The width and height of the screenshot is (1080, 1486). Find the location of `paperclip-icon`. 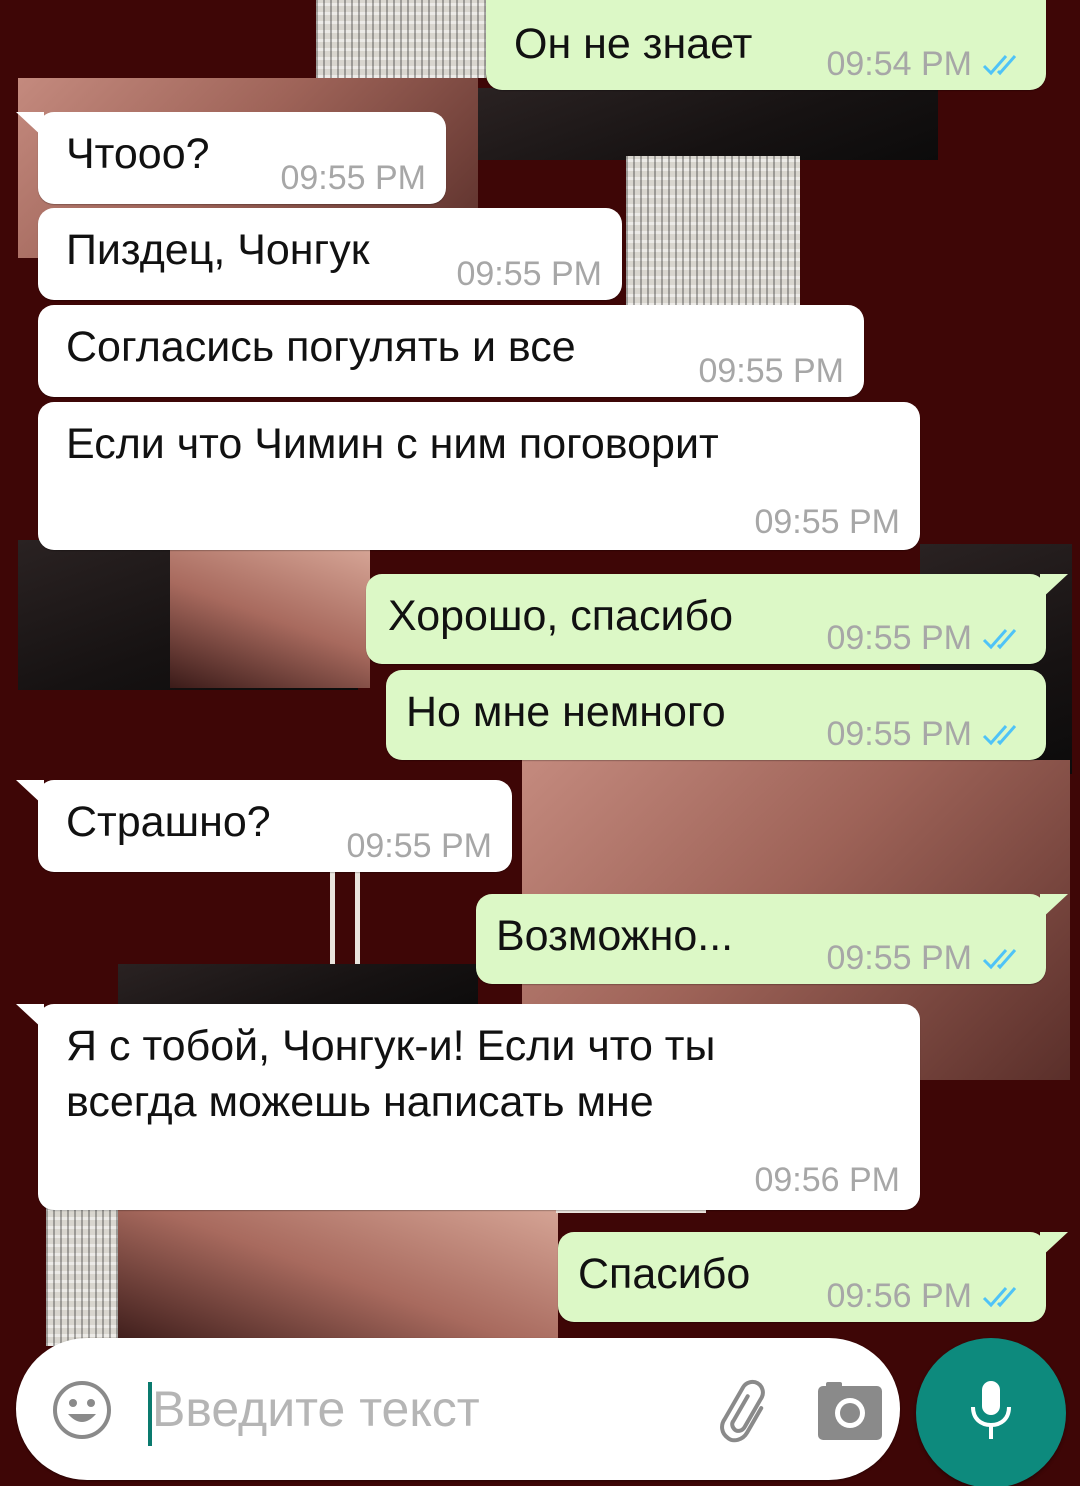

paperclip-icon is located at coordinates (747, 1413).